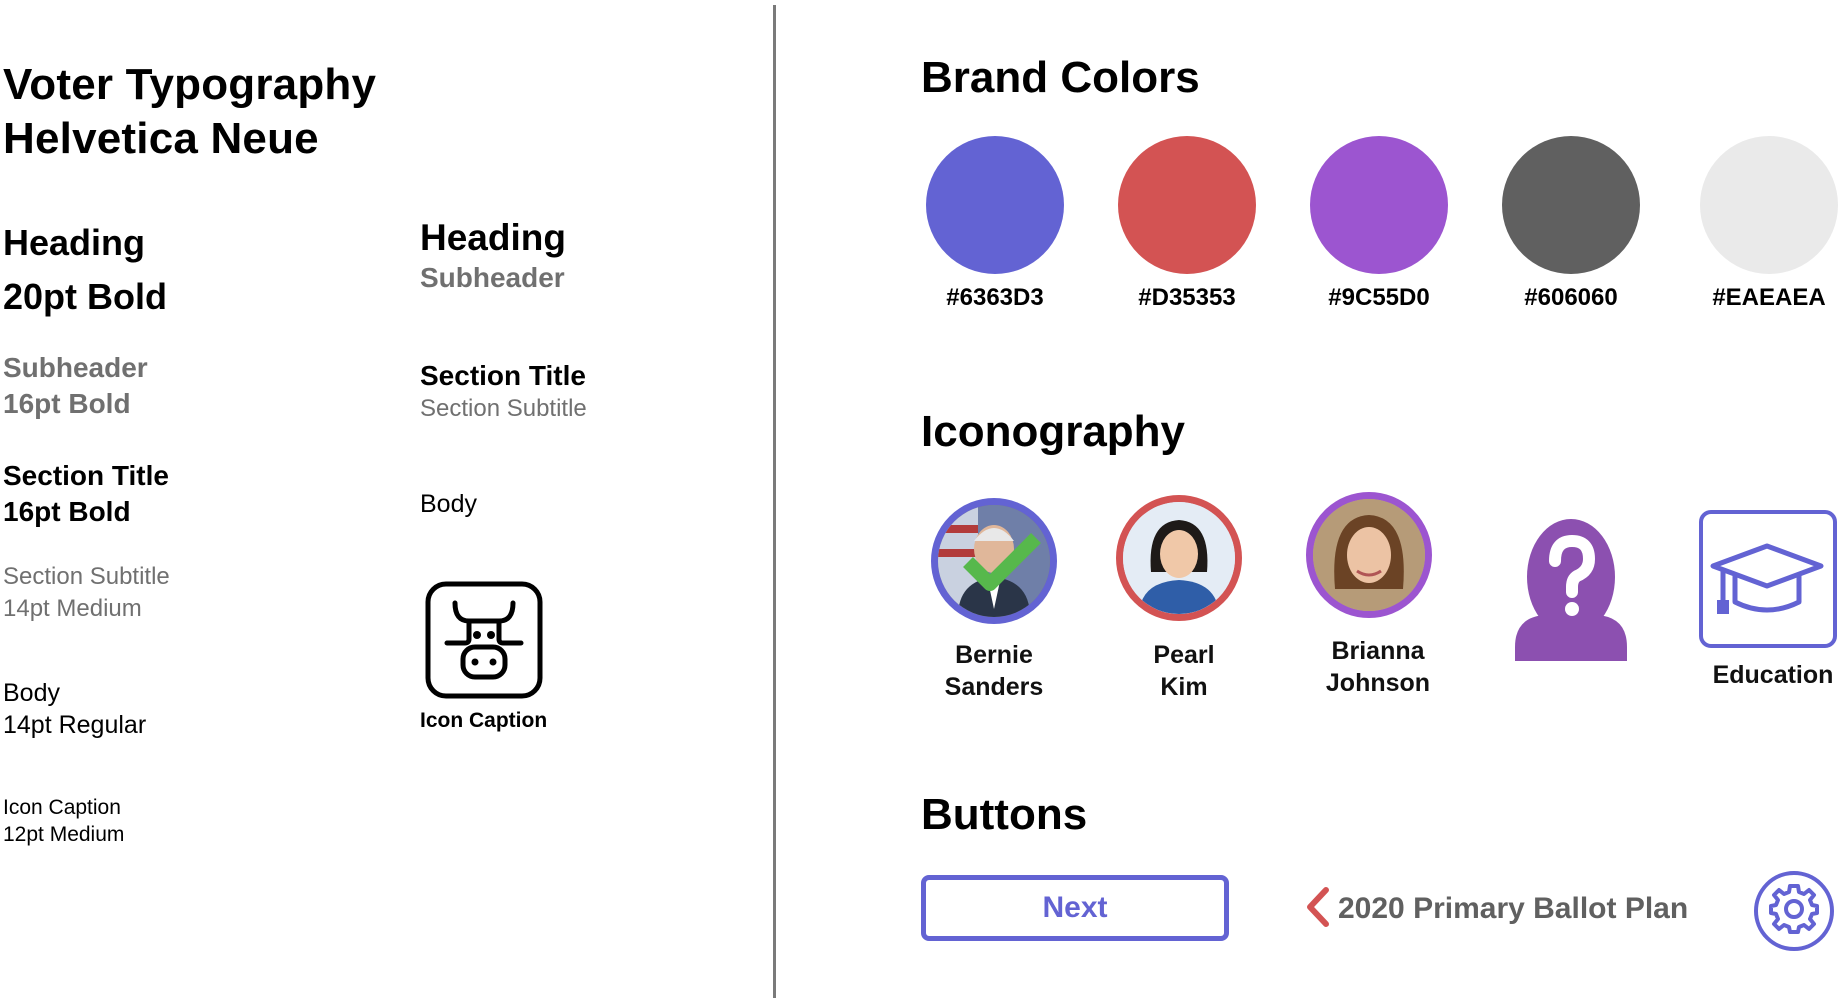 This screenshot has height=1001, width=1842. I want to click on candidate-avatar-pearl, so click(1179, 558).